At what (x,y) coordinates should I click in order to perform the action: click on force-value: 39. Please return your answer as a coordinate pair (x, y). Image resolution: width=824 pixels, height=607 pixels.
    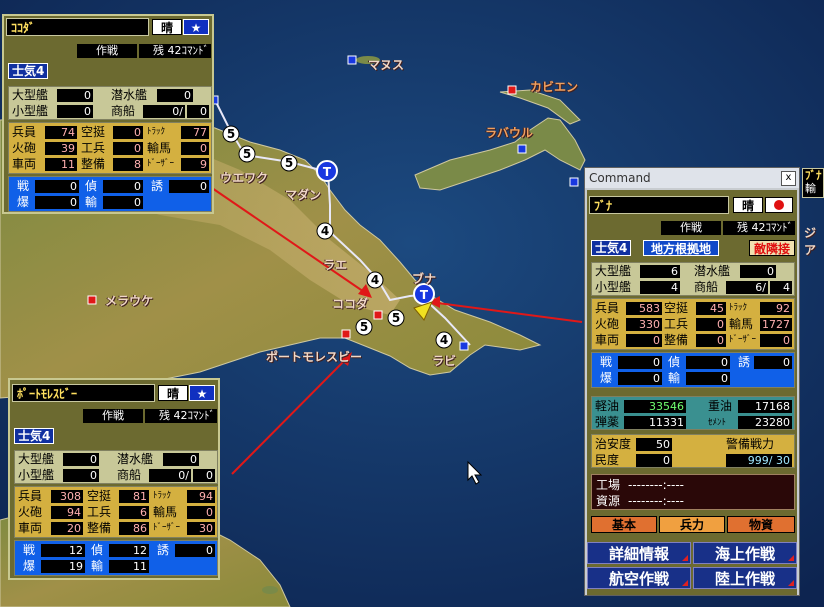
    Looking at the image, I should click on (61, 148).